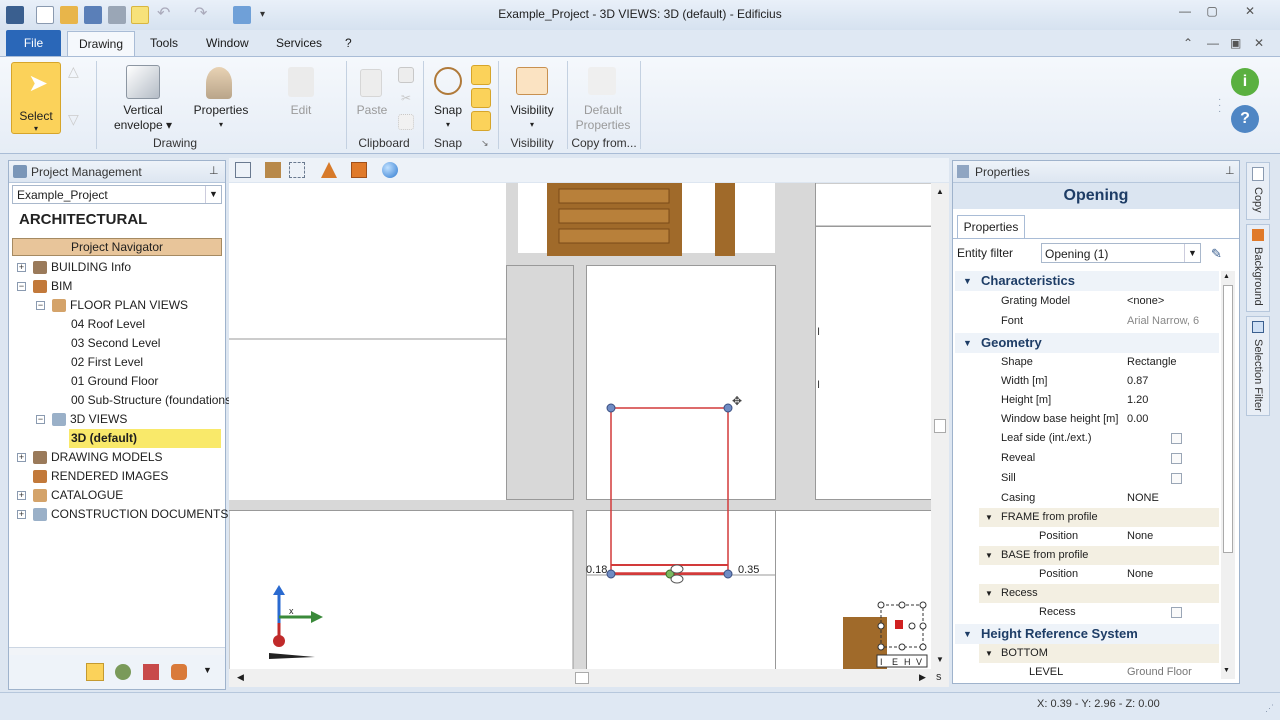 The width and height of the screenshot is (1280, 720). I want to click on tree-item: 02 First Level, so click(116, 362).